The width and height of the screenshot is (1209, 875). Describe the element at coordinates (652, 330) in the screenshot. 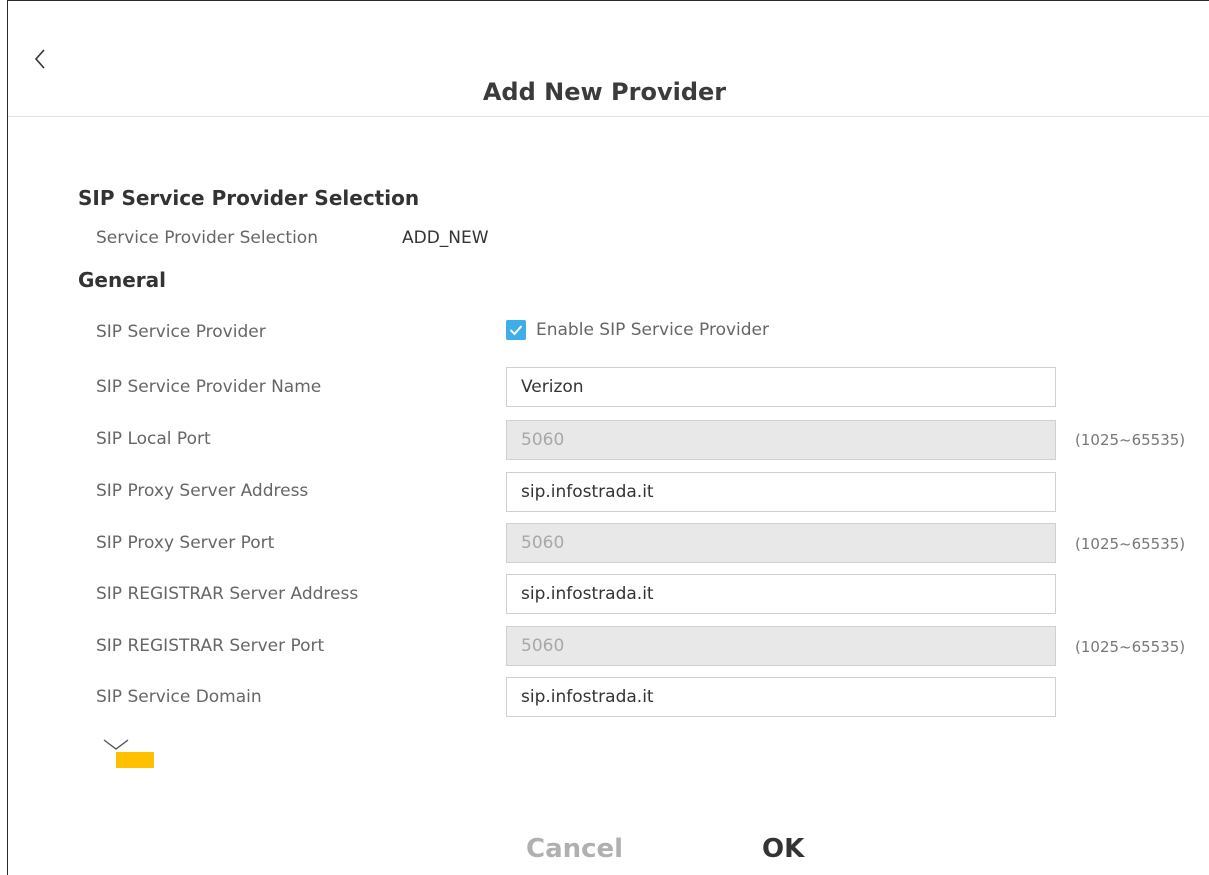

I see `checkbox-label: Enable SIP Service Provider` at that location.